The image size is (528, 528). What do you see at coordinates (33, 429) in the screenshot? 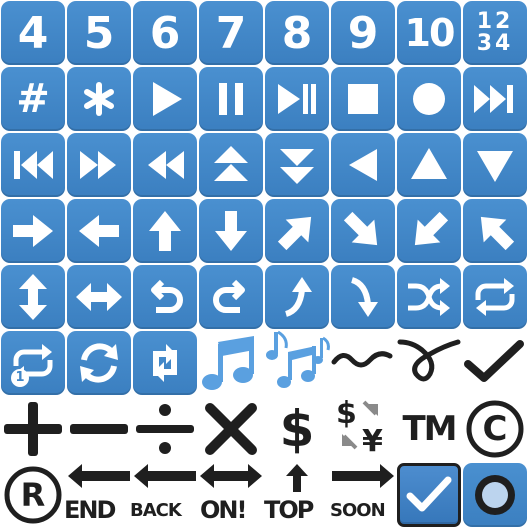
I see `plus-icon` at bounding box center [33, 429].